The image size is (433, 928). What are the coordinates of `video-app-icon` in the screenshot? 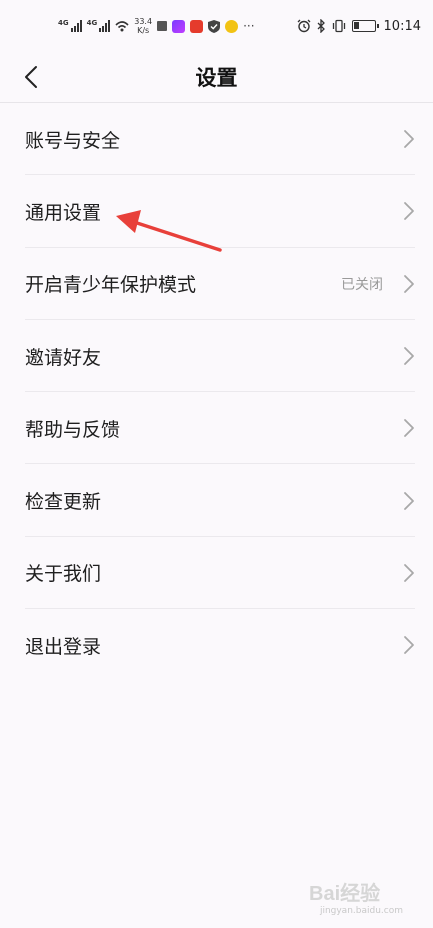 It's located at (179, 26).